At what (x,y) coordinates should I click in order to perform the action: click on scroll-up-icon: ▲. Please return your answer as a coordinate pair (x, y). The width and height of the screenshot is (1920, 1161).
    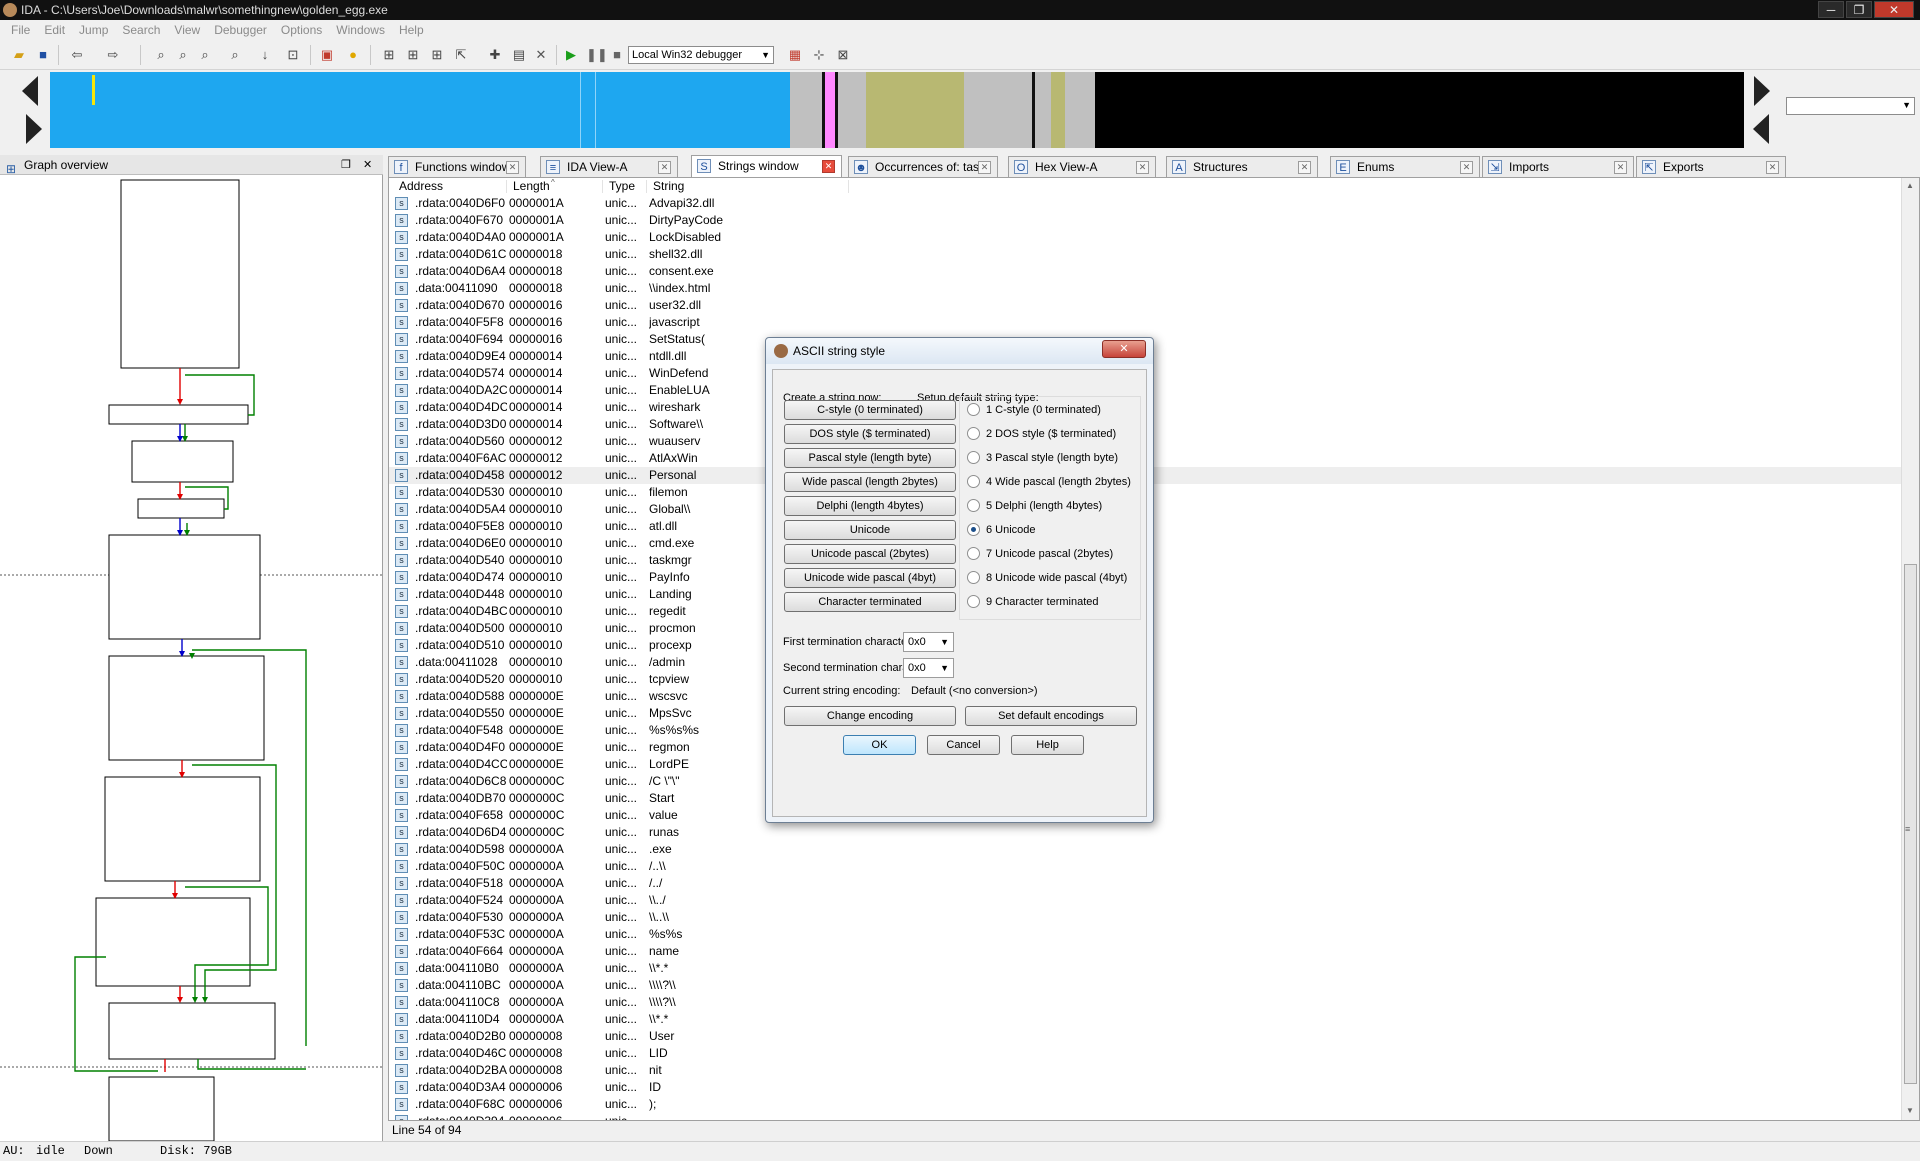
    Looking at the image, I should click on (1910, 185).